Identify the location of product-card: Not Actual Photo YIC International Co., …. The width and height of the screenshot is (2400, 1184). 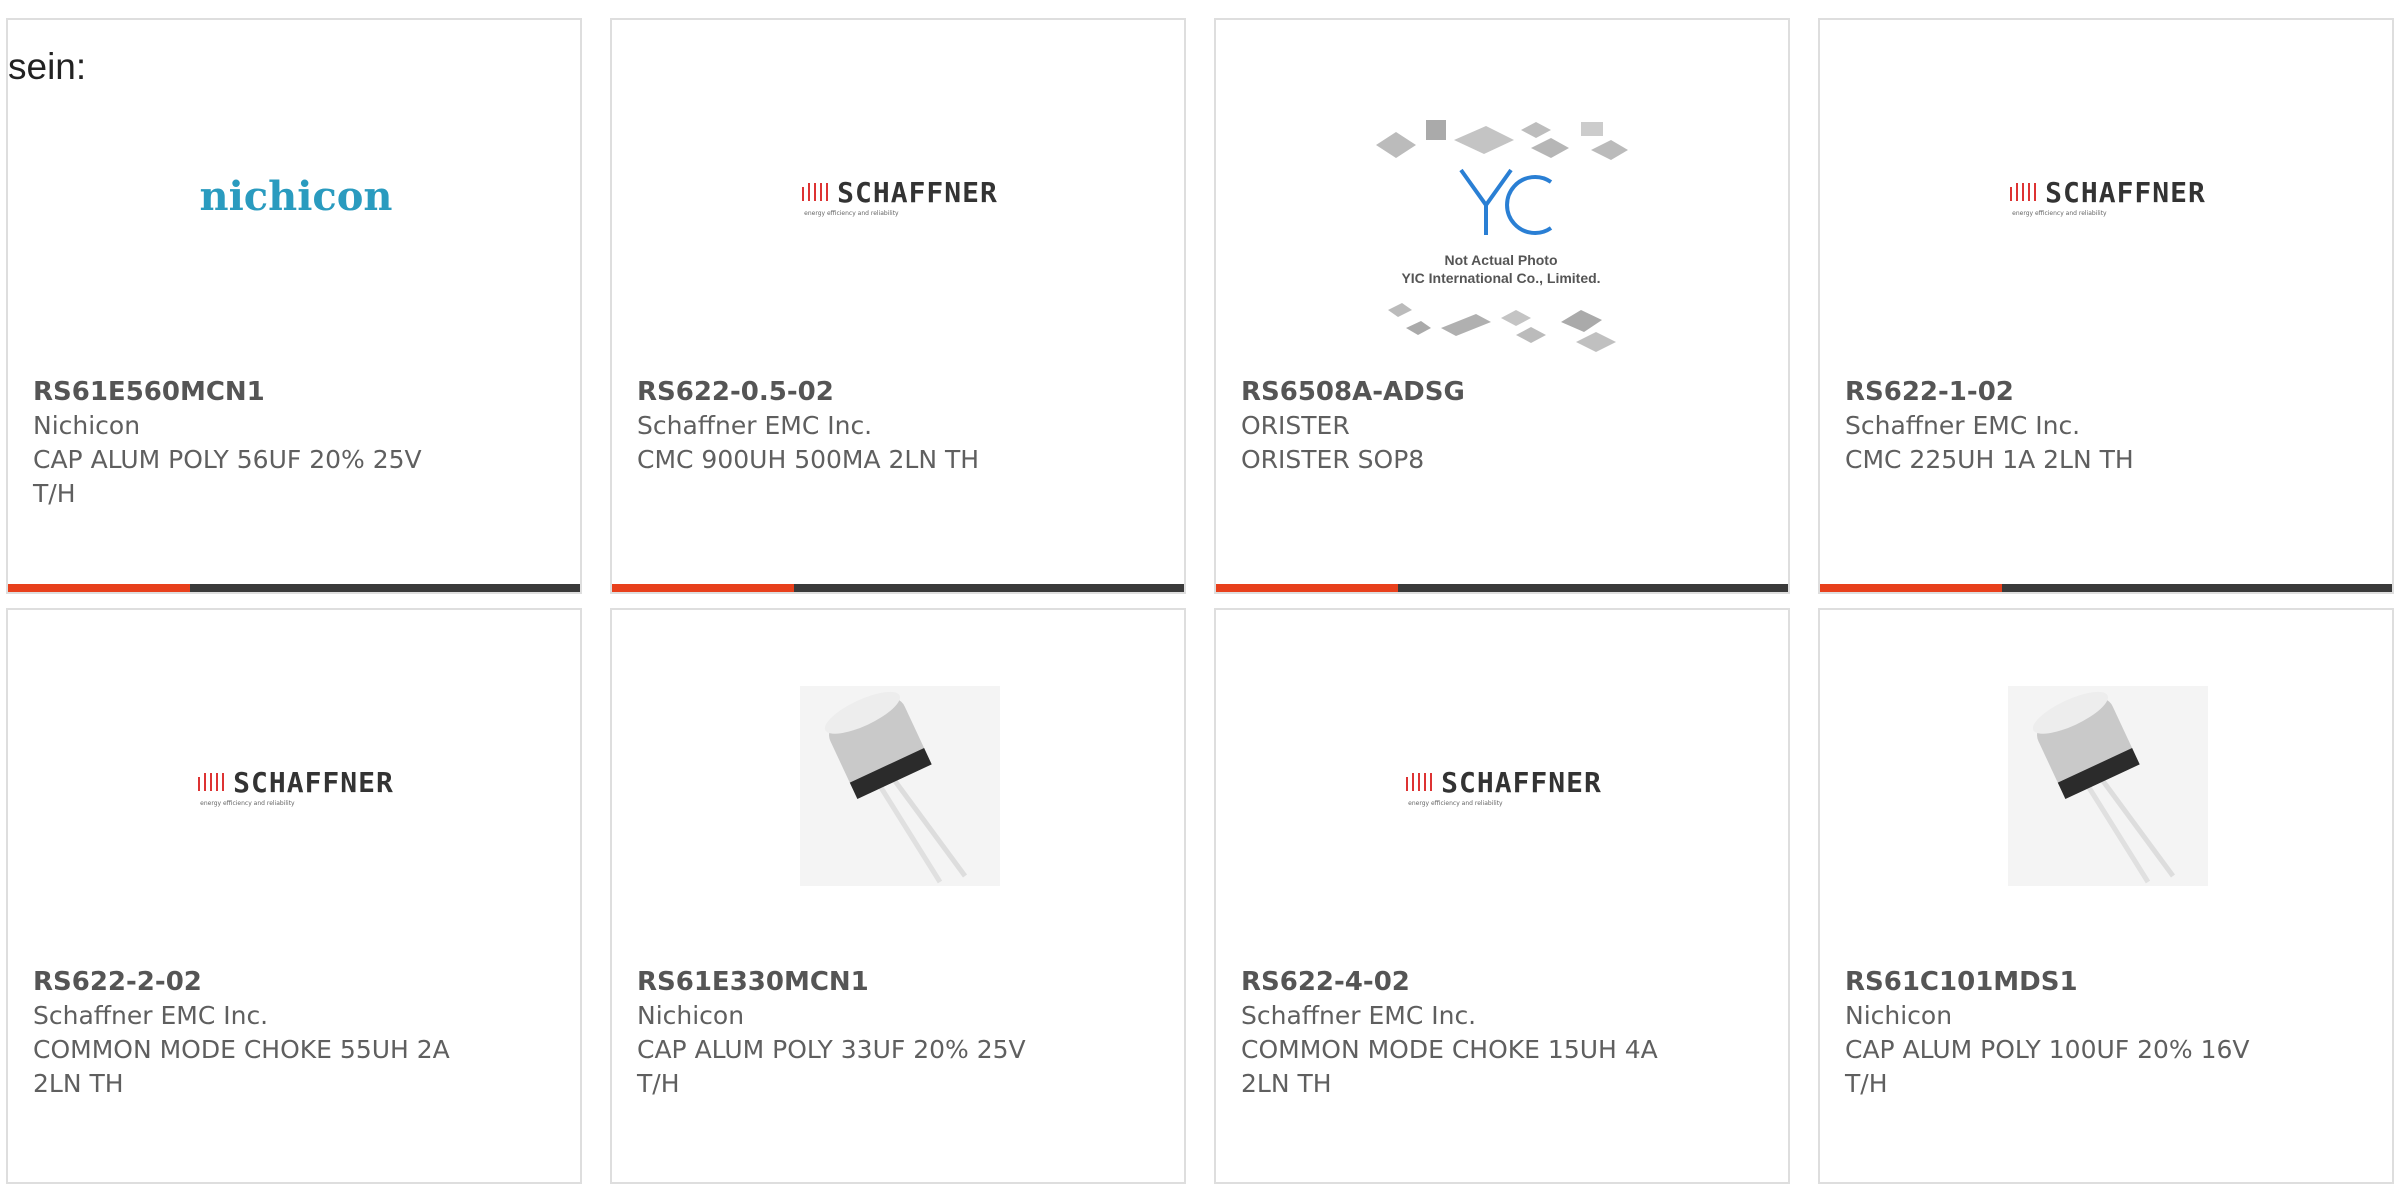
(1502, 306).